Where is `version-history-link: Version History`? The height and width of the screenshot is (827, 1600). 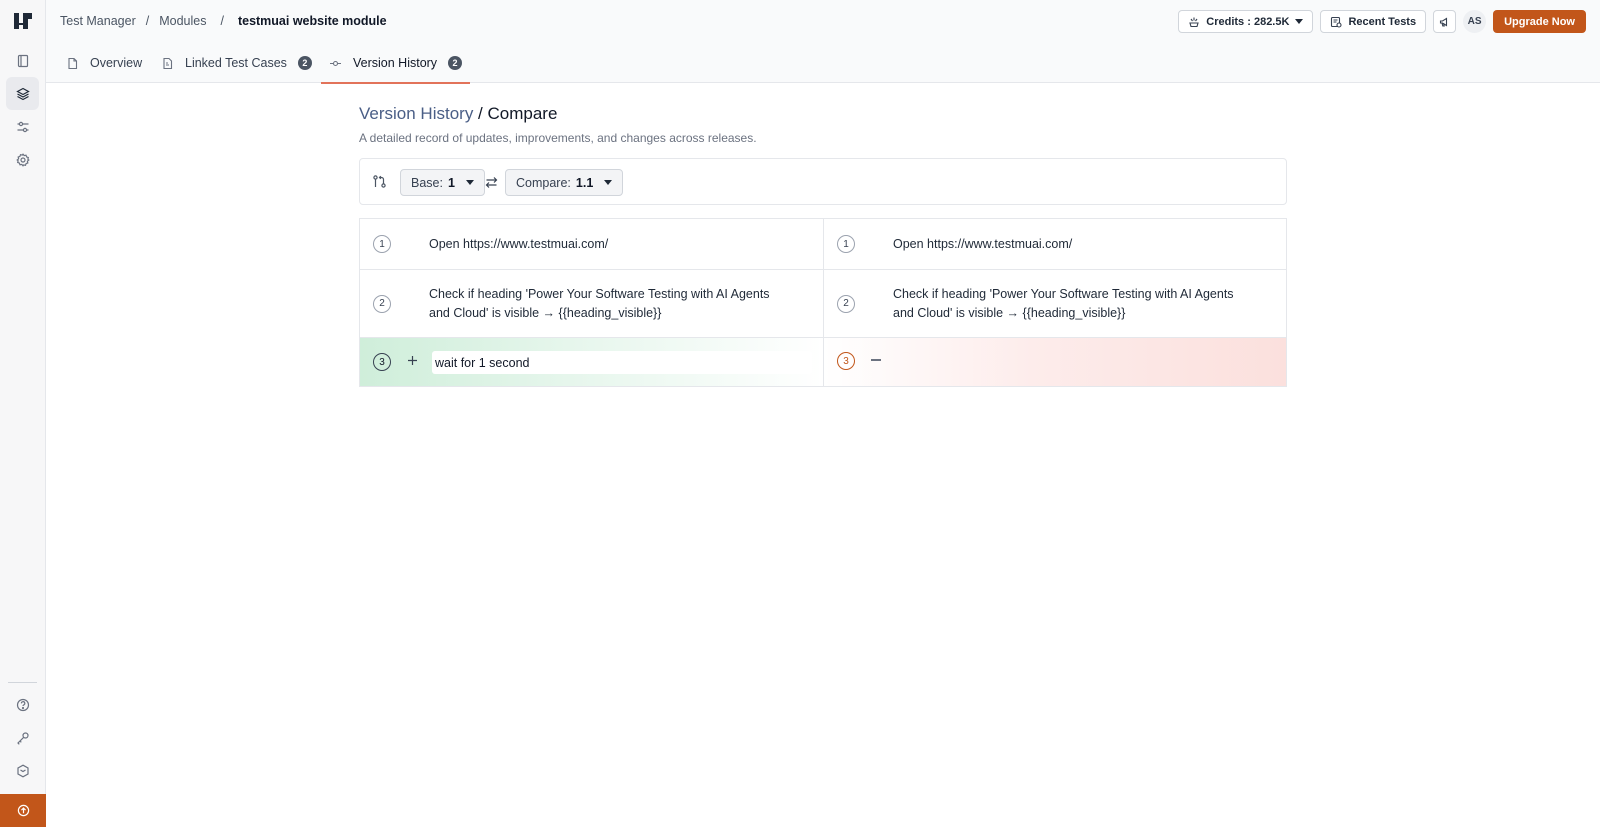
version-history-link: Version History is located at coordinates (416, 113).